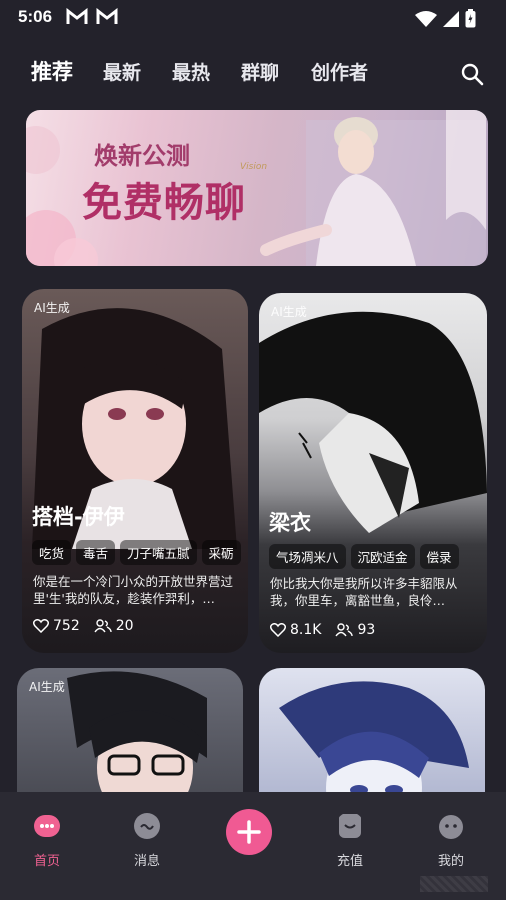 This screenshot has height=900, width=506. Describe the element at coordinates (339, 71) in the screenshot. I see `tab-creators: 创作者` at that location.